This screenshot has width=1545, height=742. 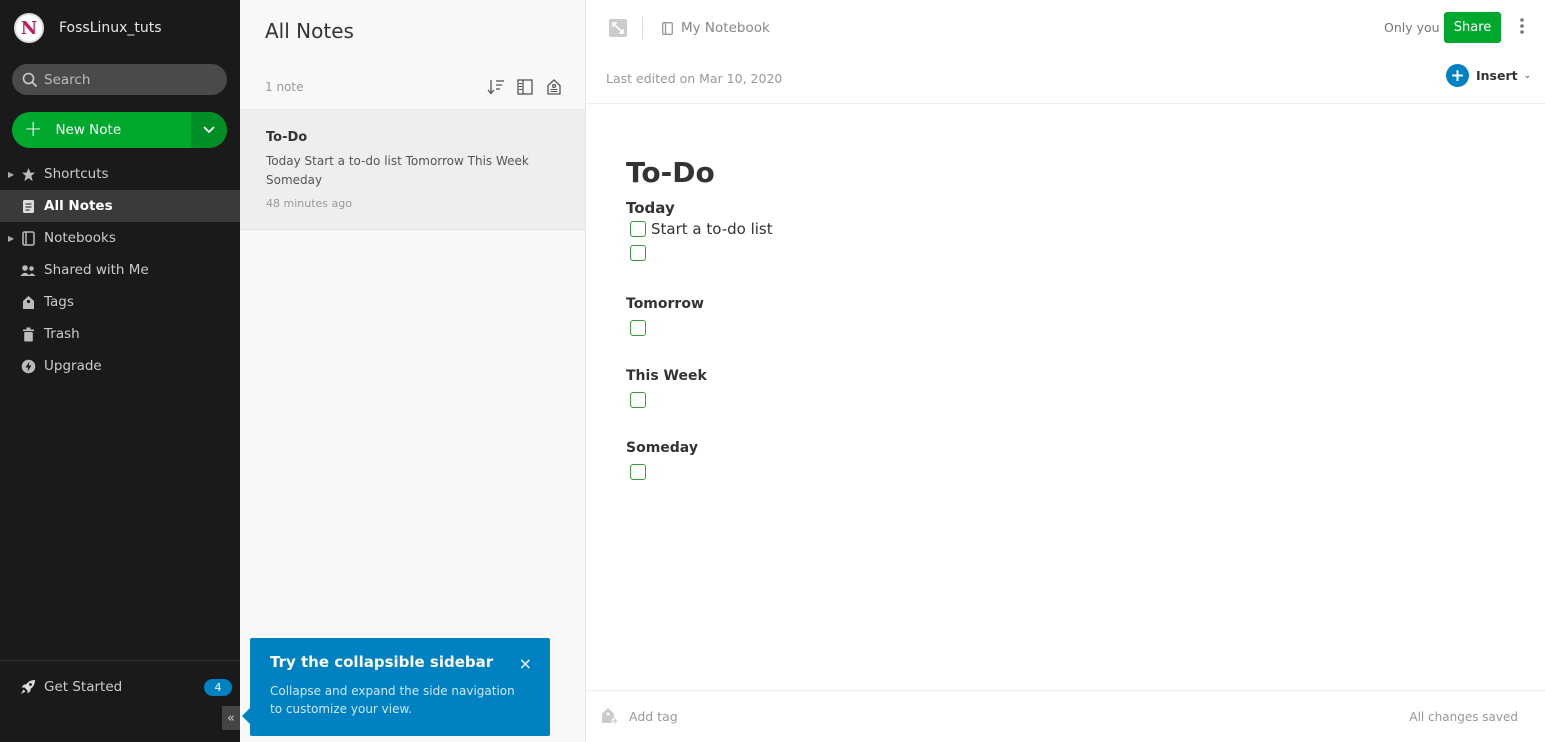 I want to click on avatar: N, so click(x=29, y=28).